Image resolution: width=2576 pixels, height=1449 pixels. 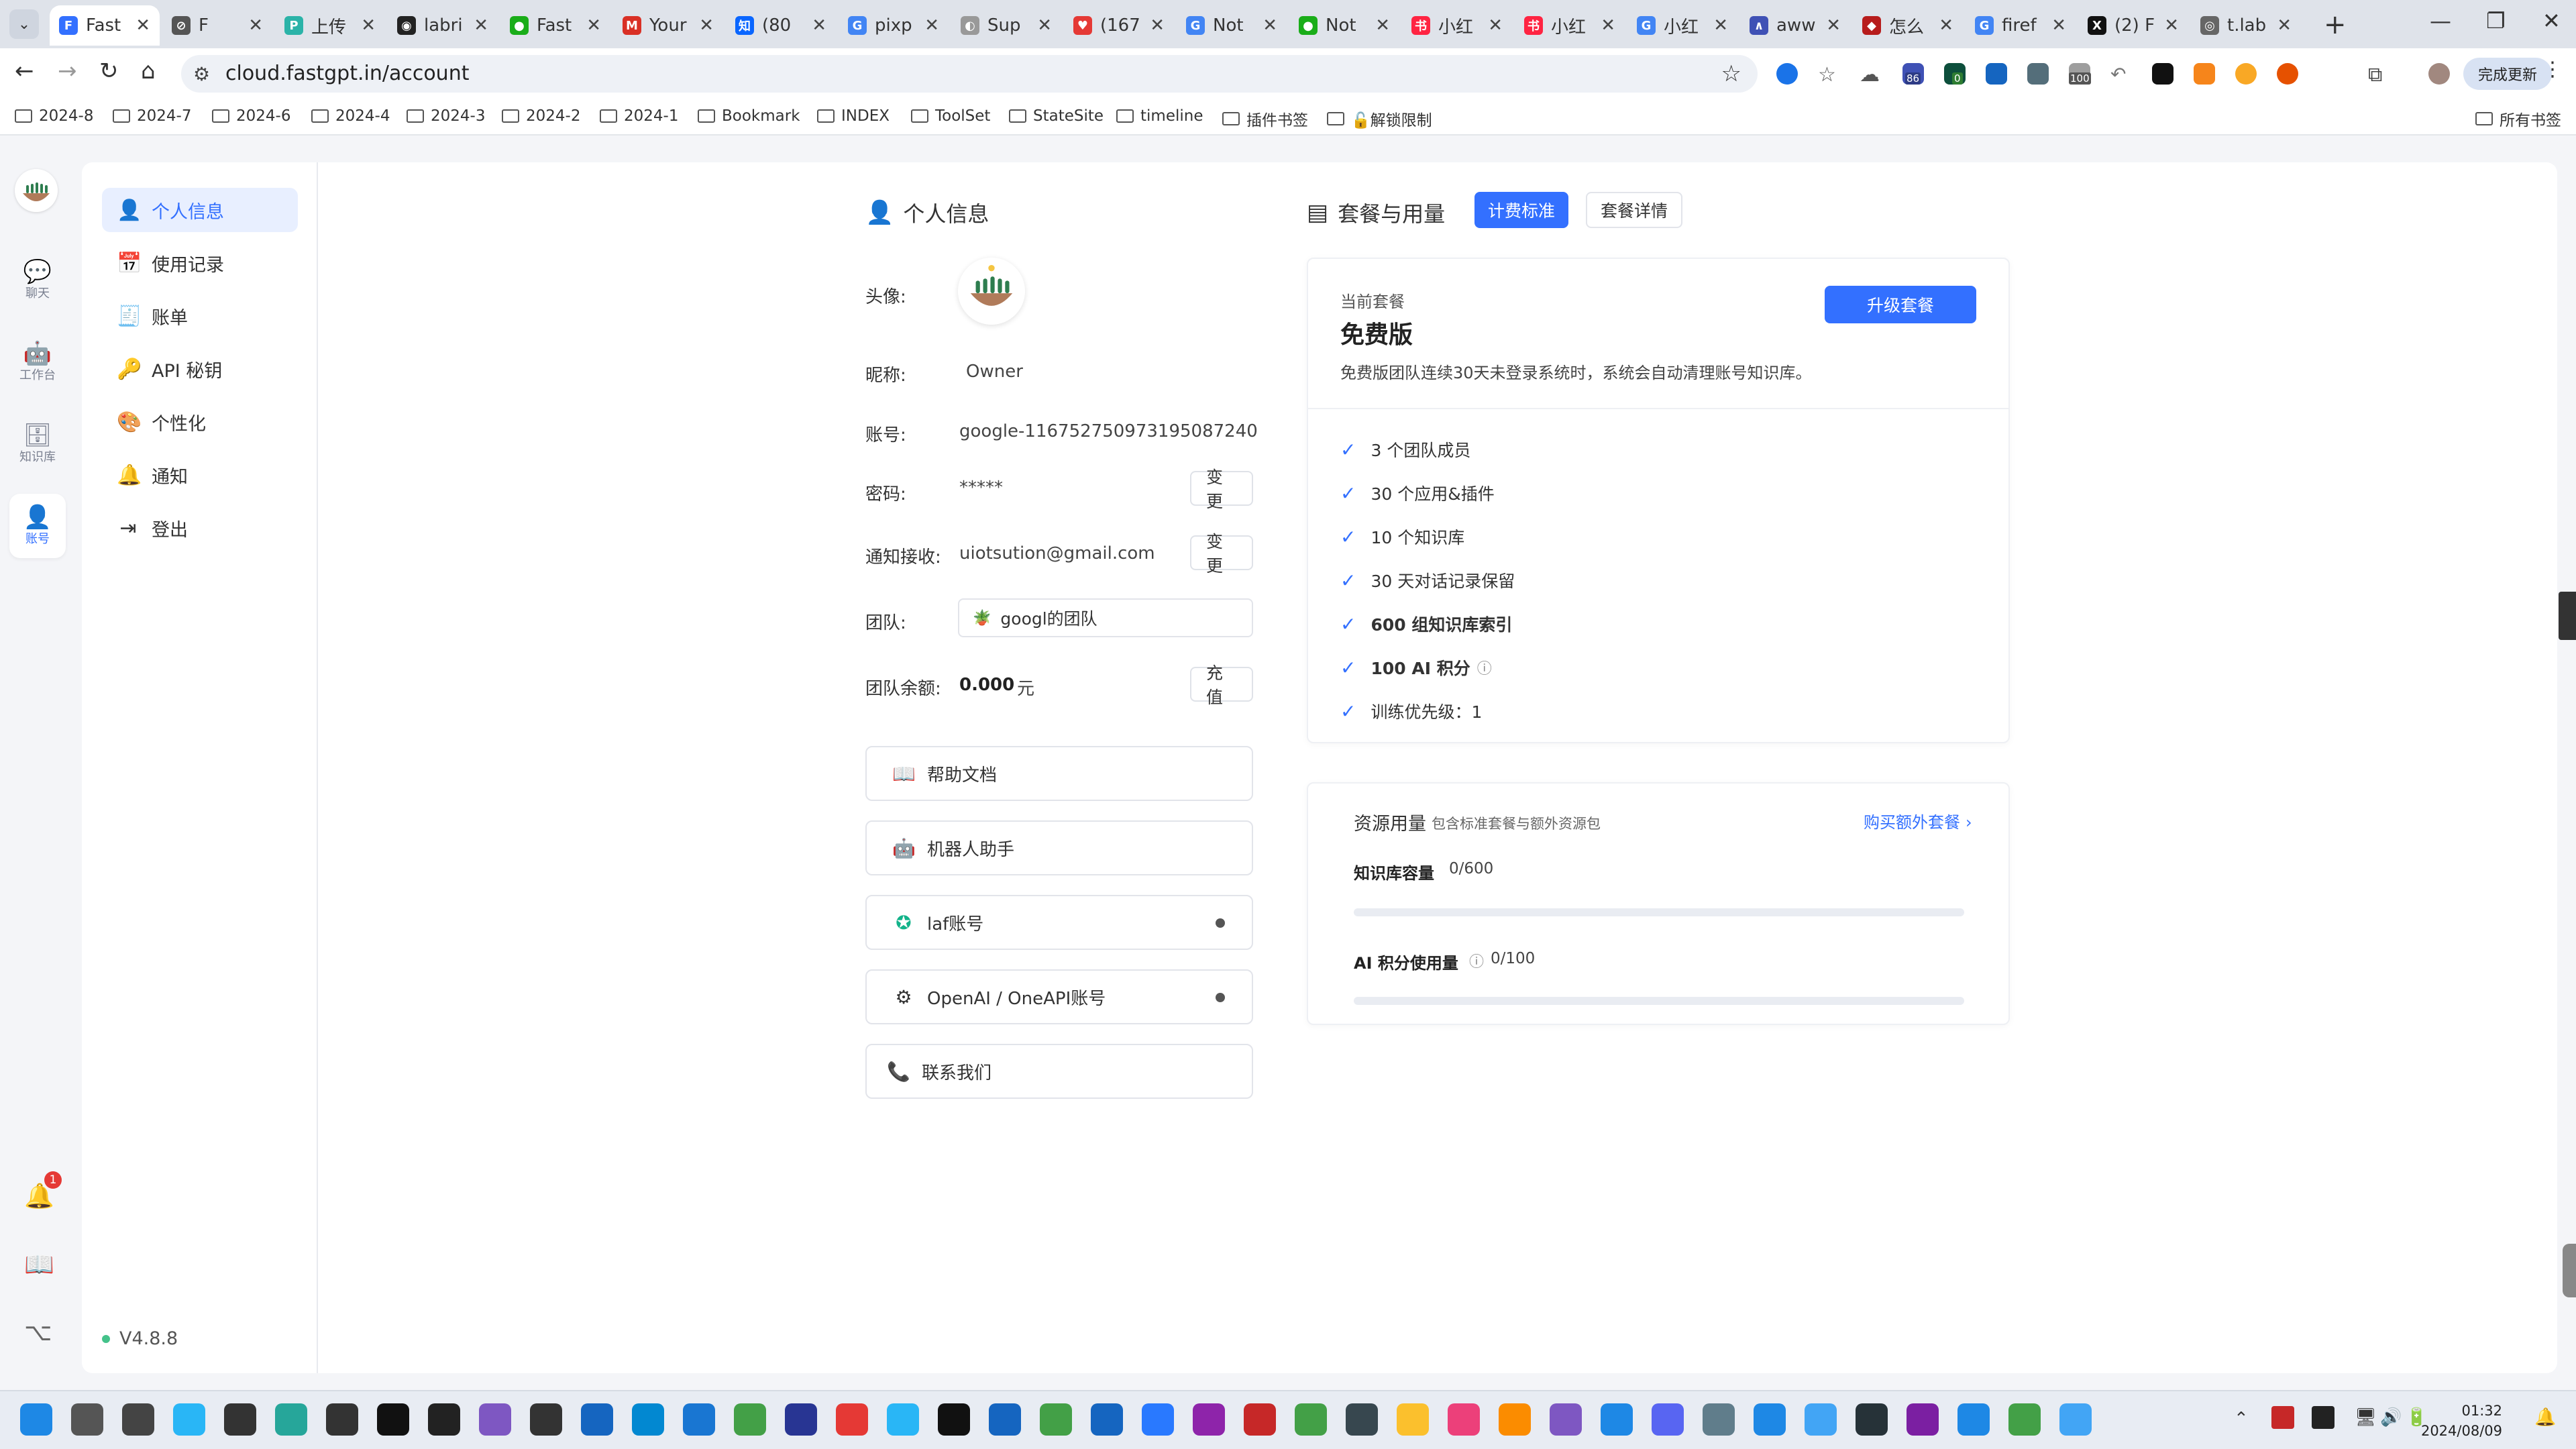 What do you see at coordinates (200, 369) in the screenshot?
I see `menu-item-api-key: 🔑 API 秘钥` at bounding box center [200, 369].